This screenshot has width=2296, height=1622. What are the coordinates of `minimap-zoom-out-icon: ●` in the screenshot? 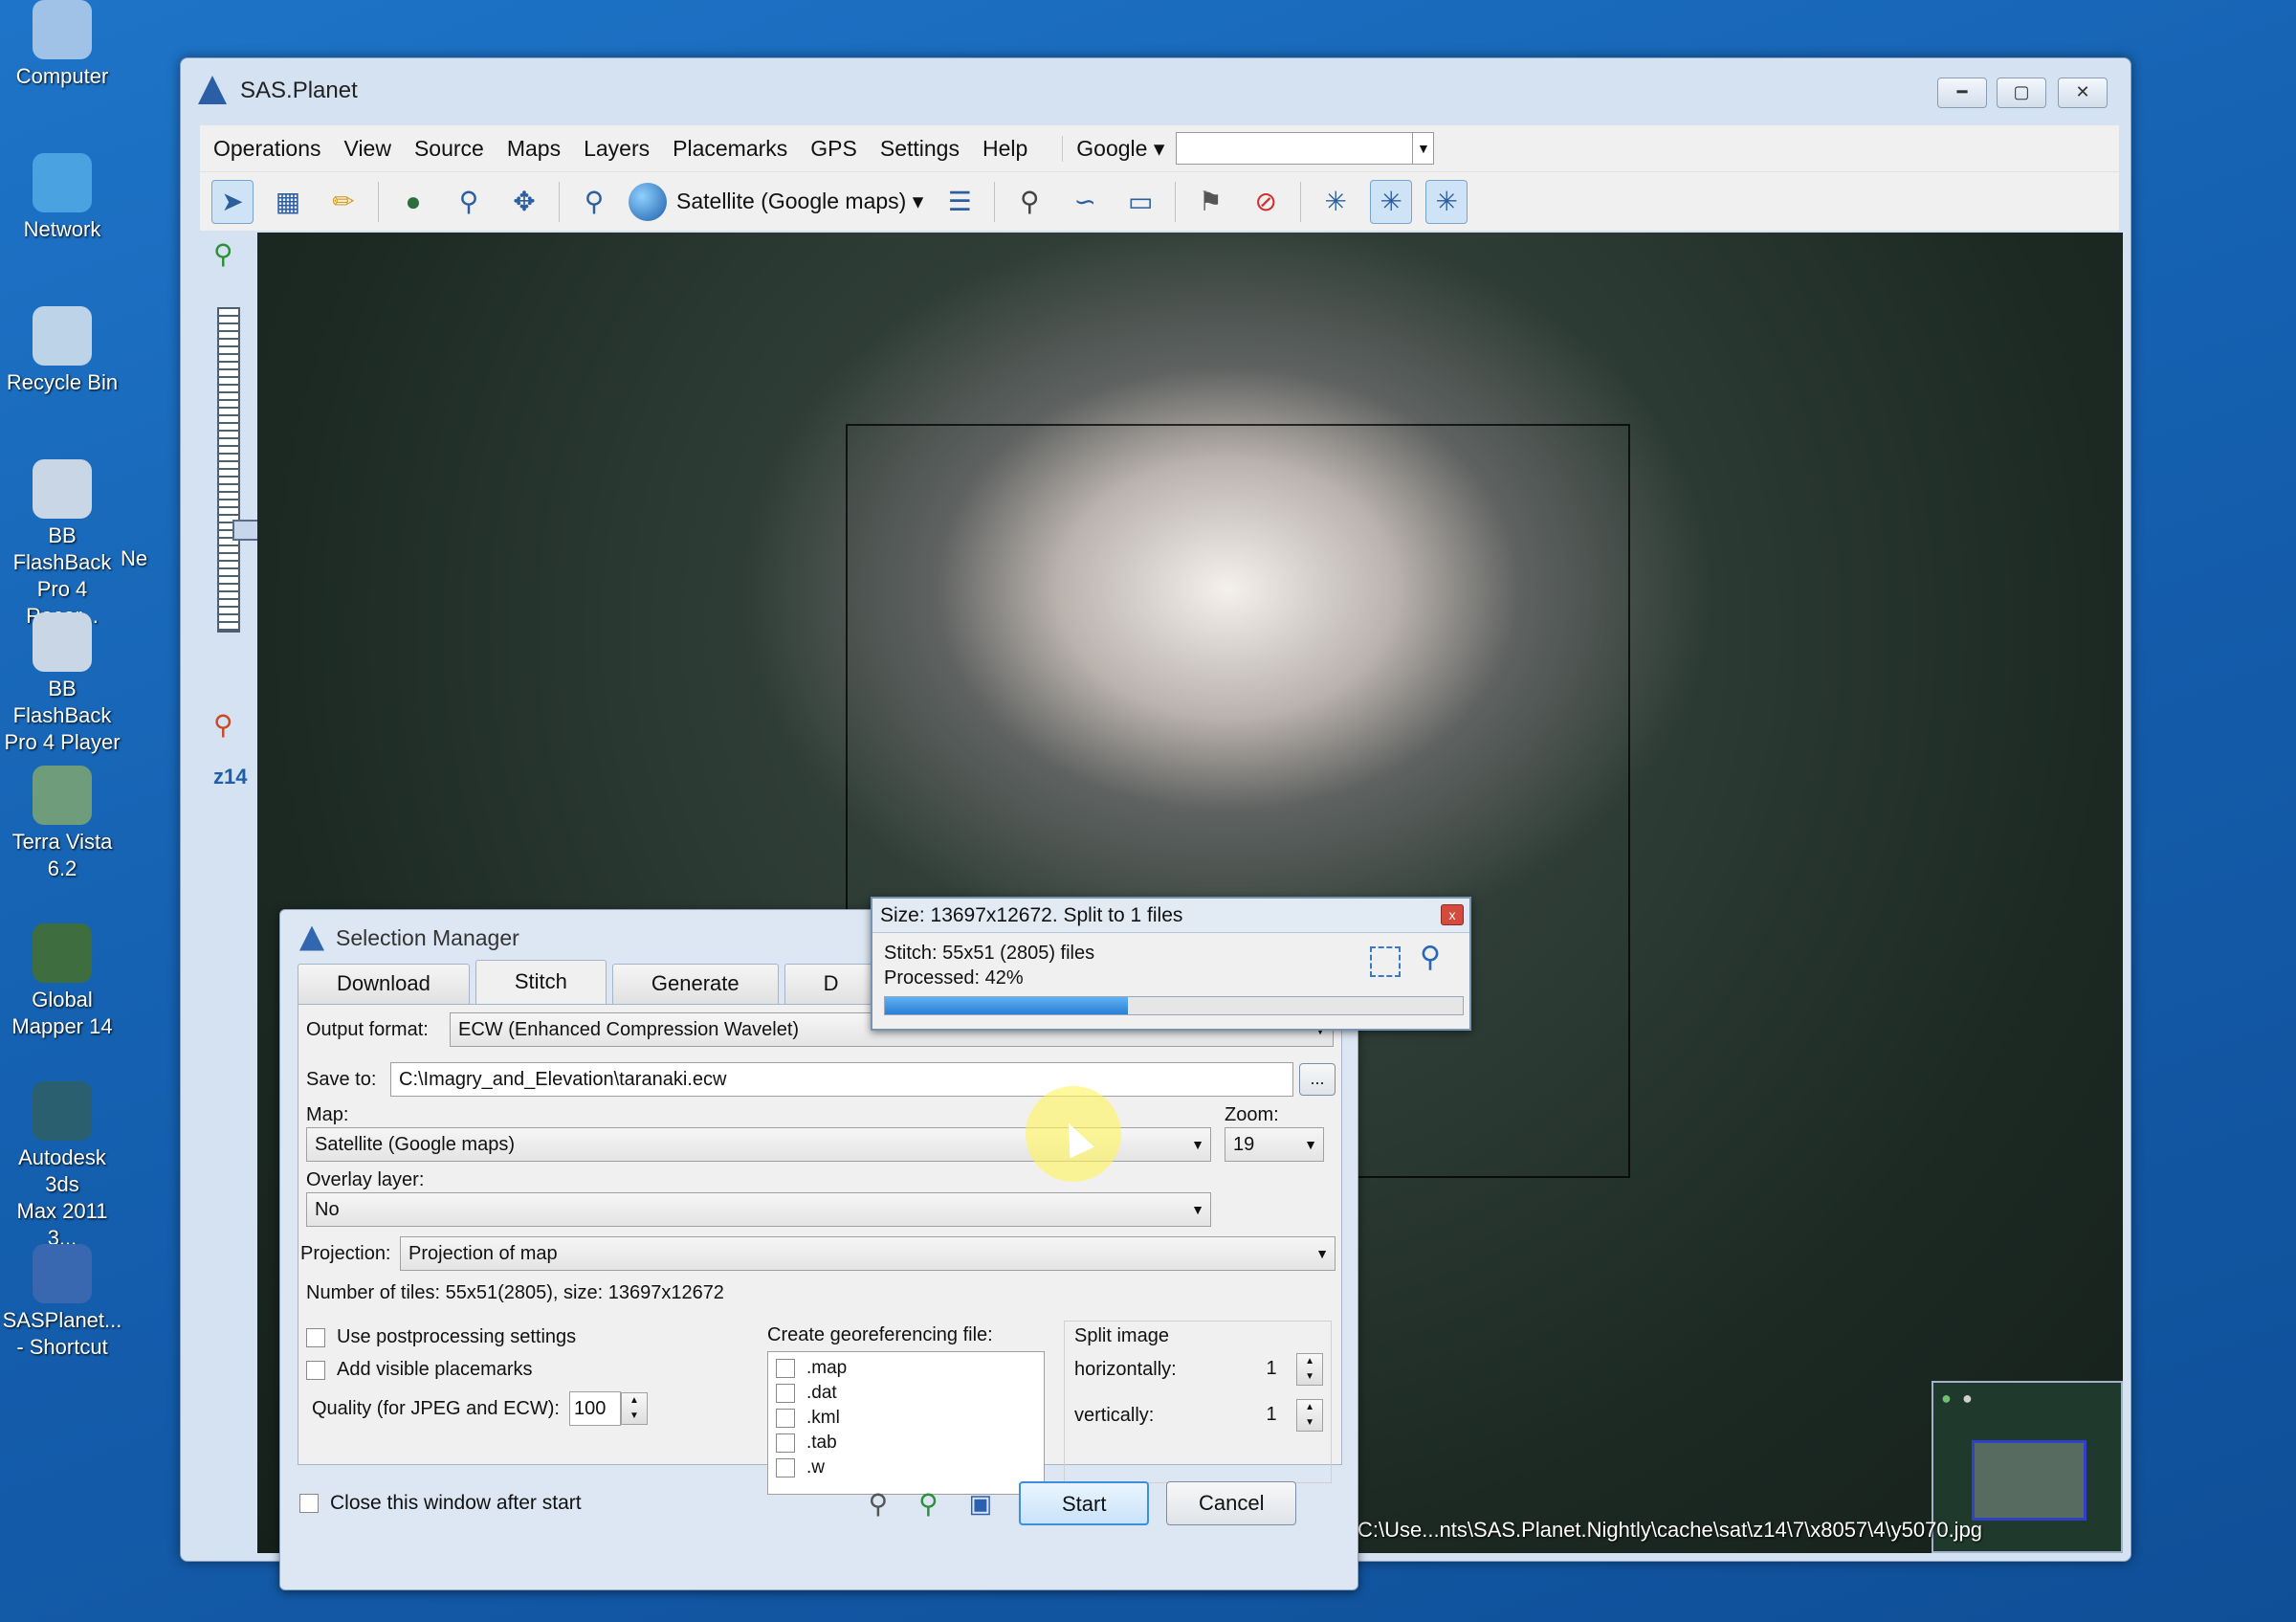 It's located at (1968, 1399).